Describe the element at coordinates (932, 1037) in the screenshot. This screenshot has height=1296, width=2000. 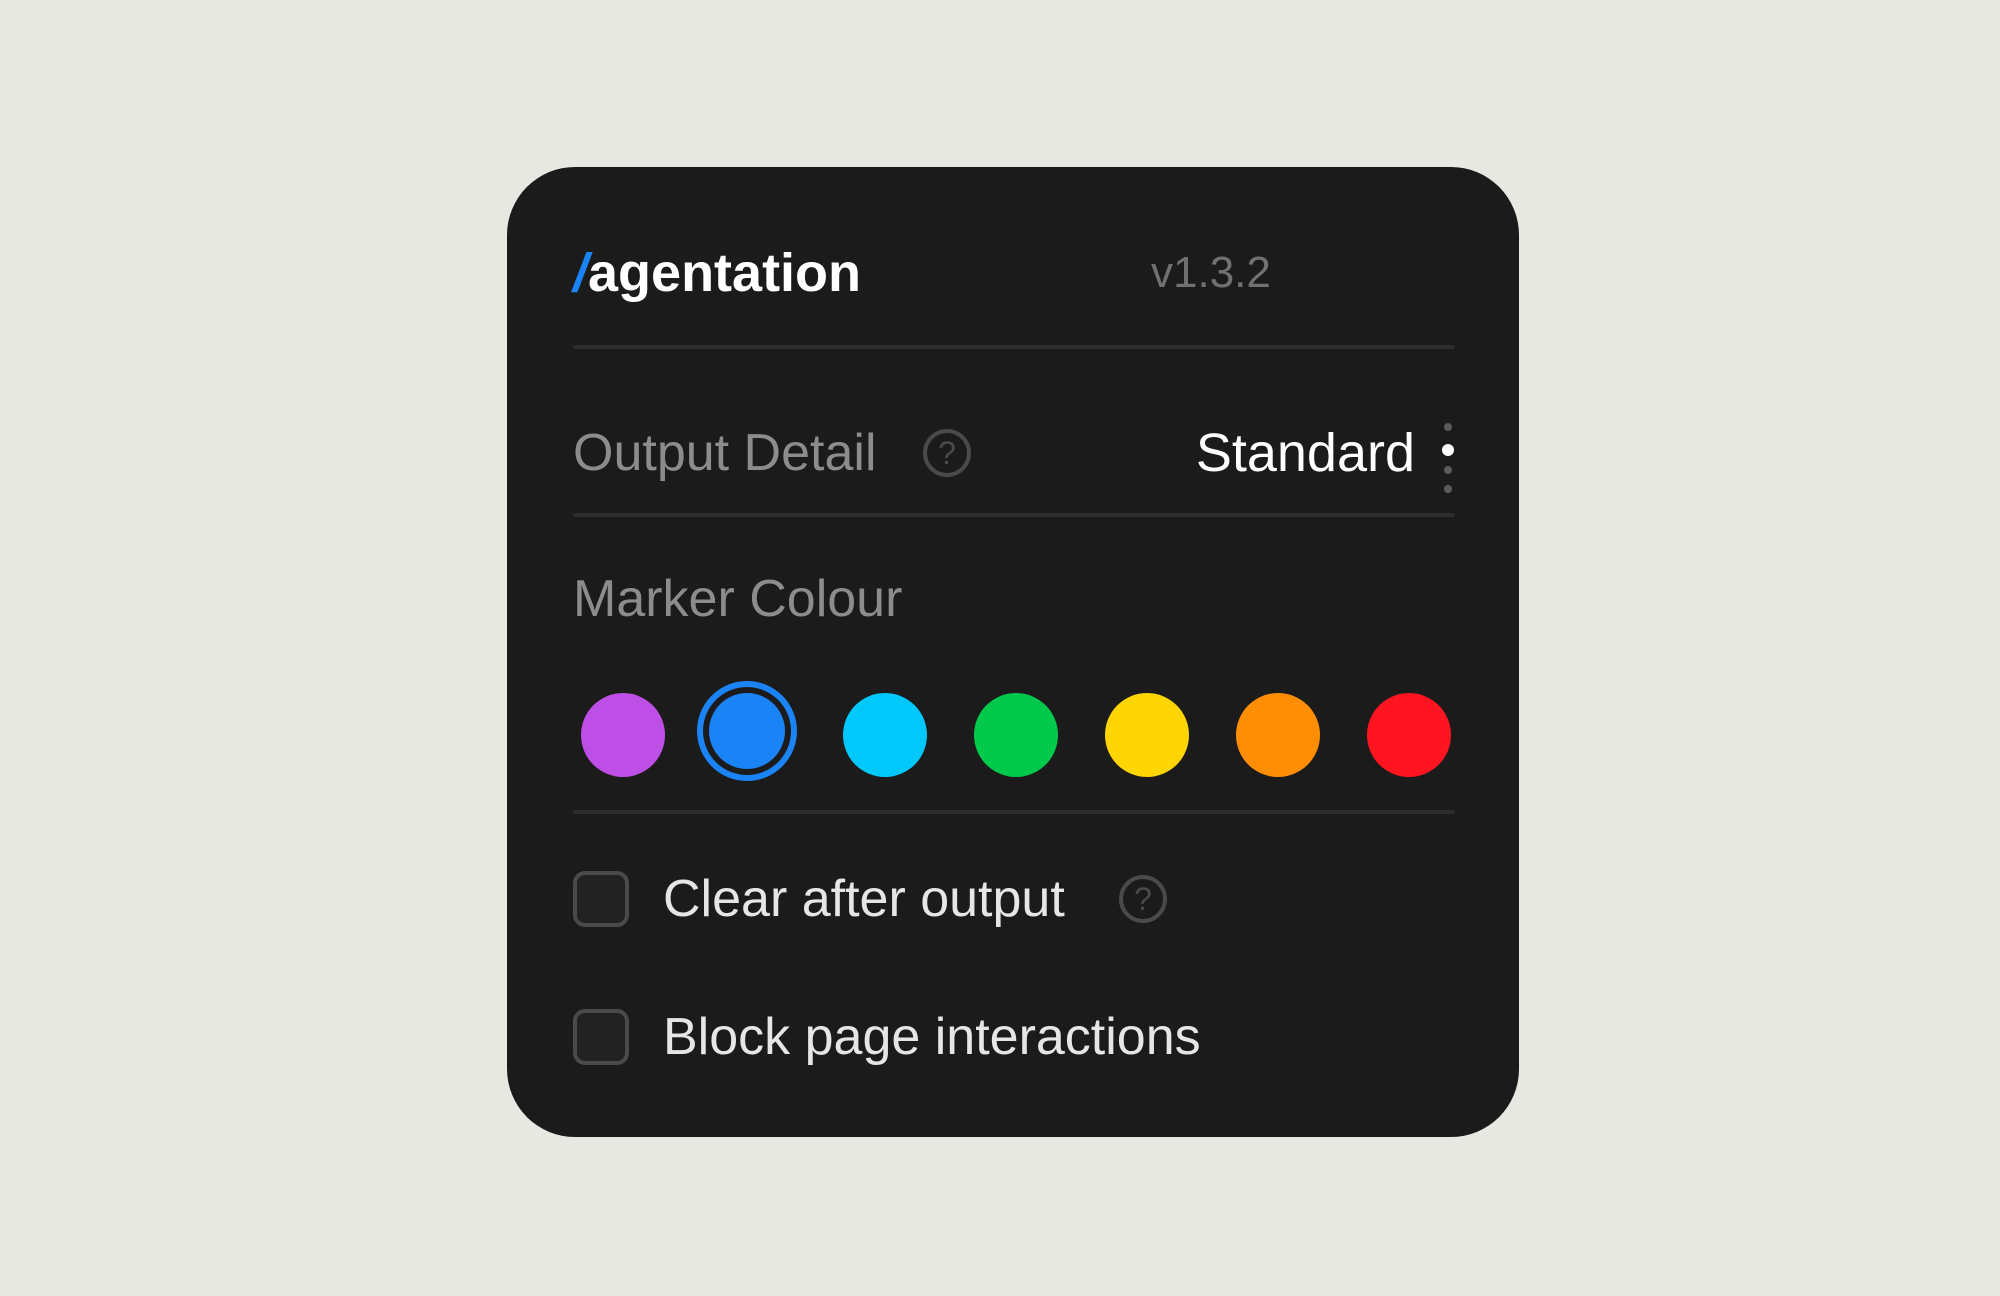
I see `block-page-interactions-label: Block page interactions` at that location.